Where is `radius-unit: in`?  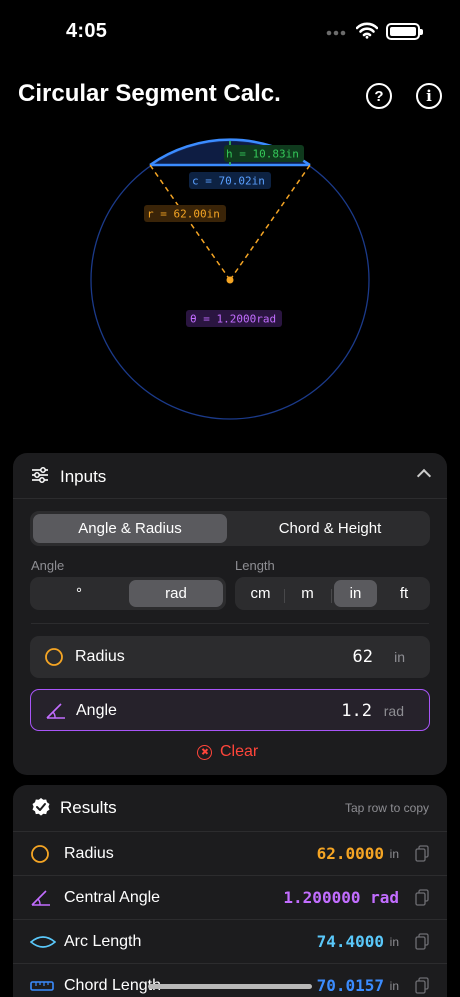 radius-unit: in is located at coordinates (399, 657).